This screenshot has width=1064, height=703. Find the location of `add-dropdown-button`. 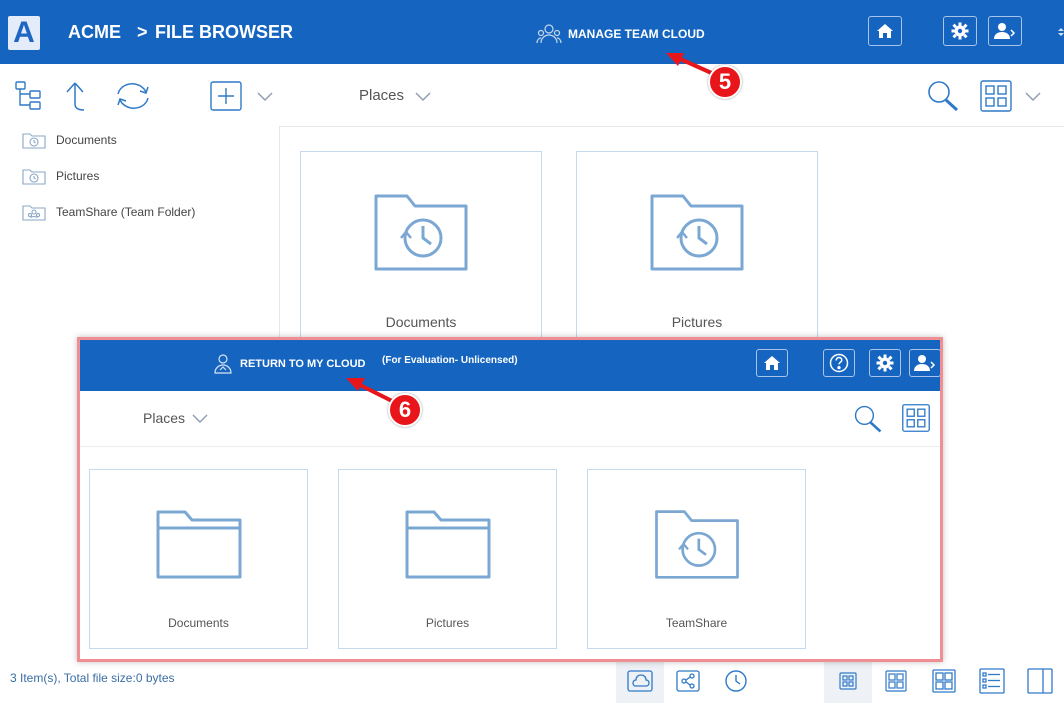

add-dropdown-button is located at coordinates (265, 96).